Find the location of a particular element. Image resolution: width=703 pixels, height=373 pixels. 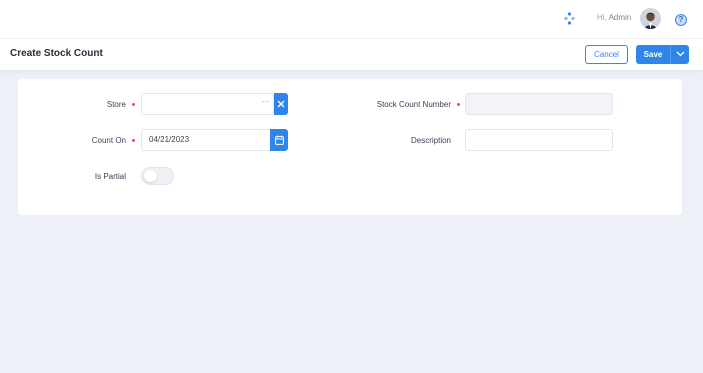

stock-count-number-label: Stock Count Number is located at coordinates (413, 104).